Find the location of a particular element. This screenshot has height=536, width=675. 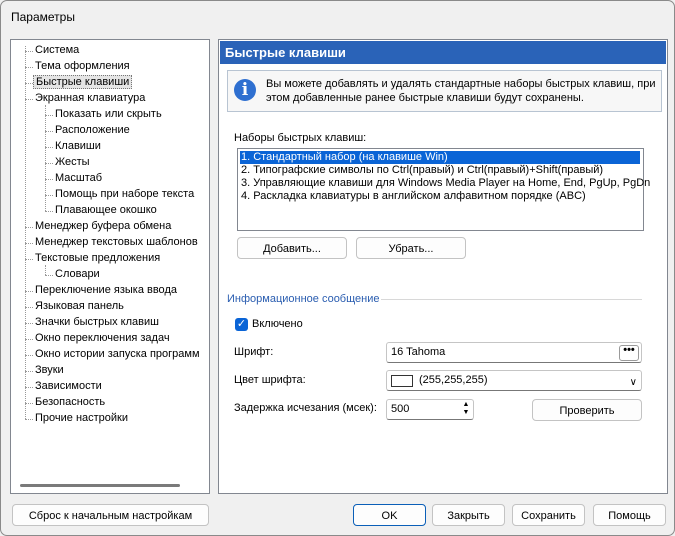

color-label: Цвет шрифта: is located at coordinates (270, 380).